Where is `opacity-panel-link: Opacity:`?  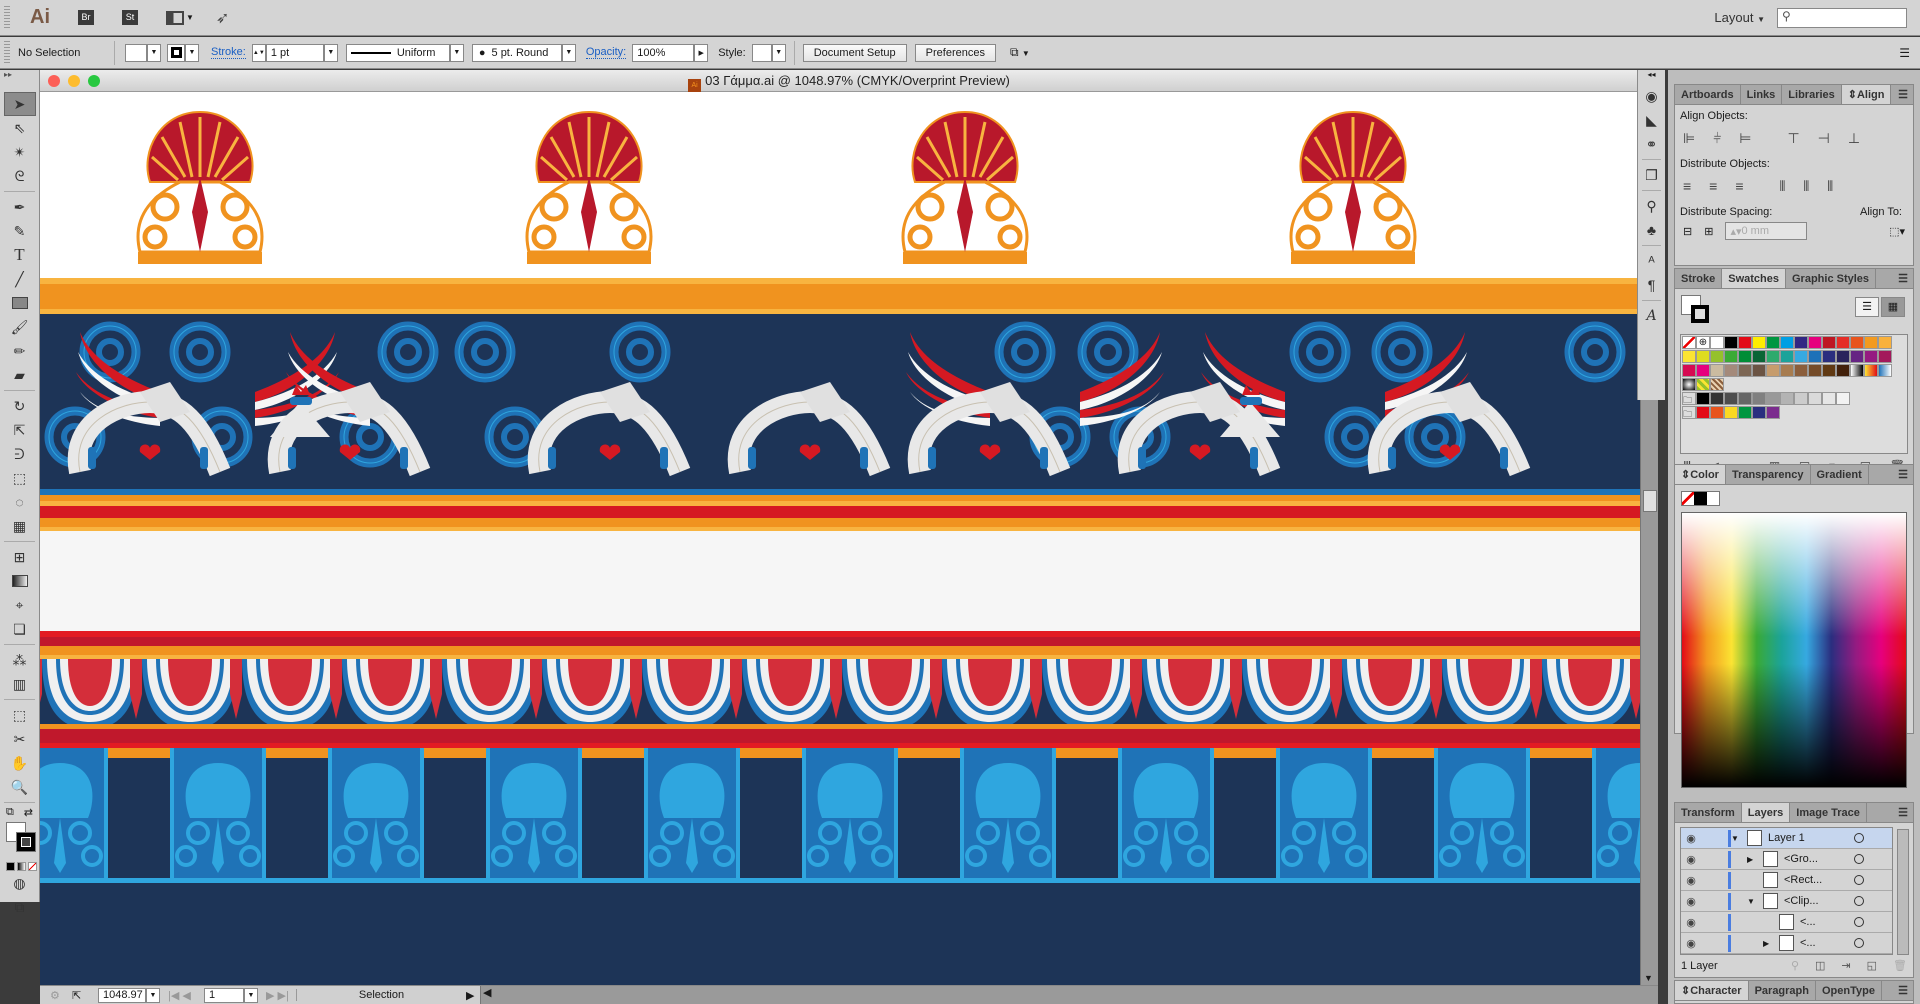 opacity-panel-link: Opacity: is located at coordinates (606, 52).